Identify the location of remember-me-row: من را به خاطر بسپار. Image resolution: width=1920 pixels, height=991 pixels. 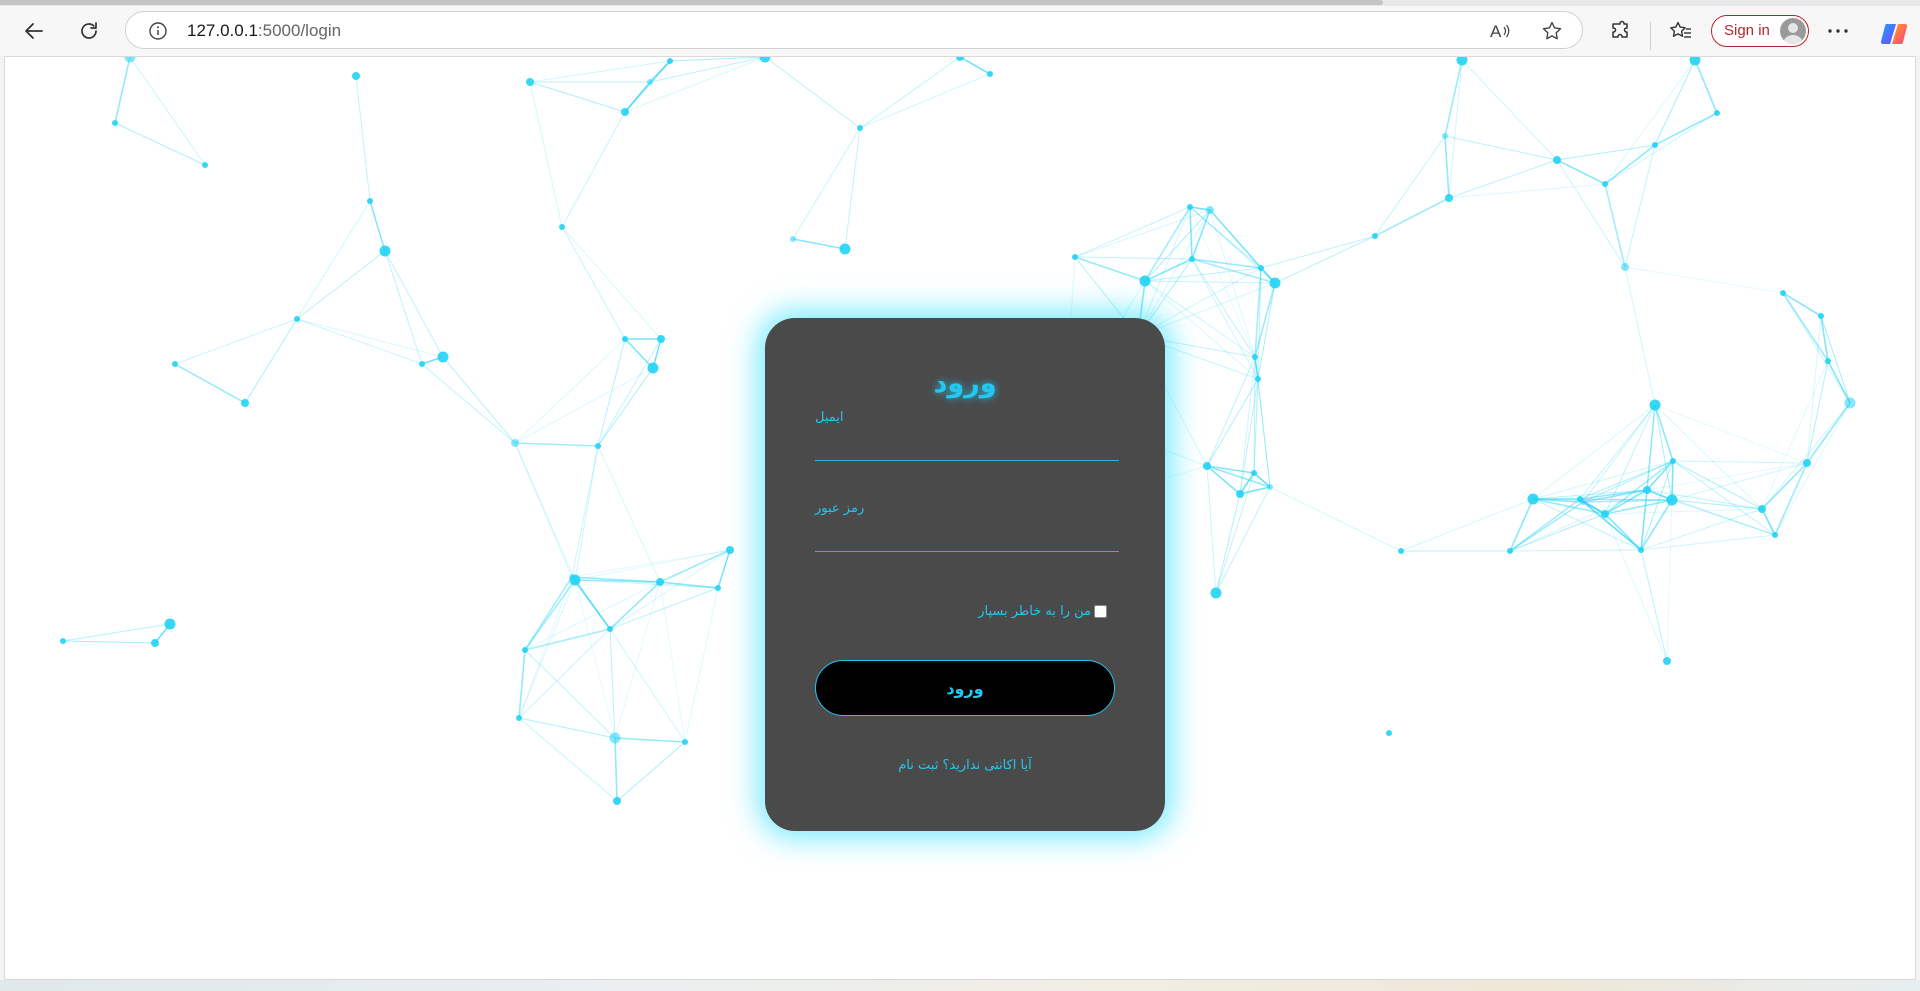
(965, 612).